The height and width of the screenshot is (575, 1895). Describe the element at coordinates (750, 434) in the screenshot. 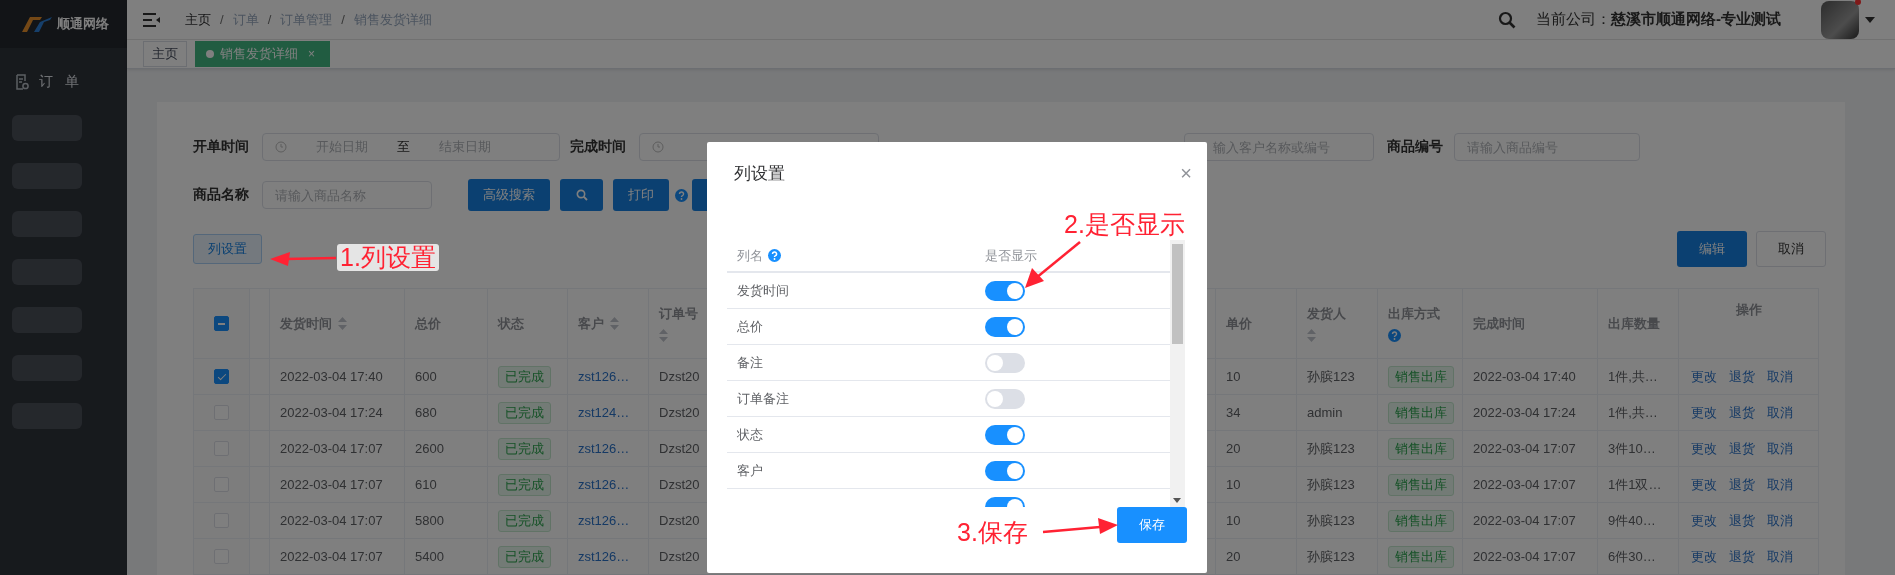

I see `column-name: 状态` at that location.